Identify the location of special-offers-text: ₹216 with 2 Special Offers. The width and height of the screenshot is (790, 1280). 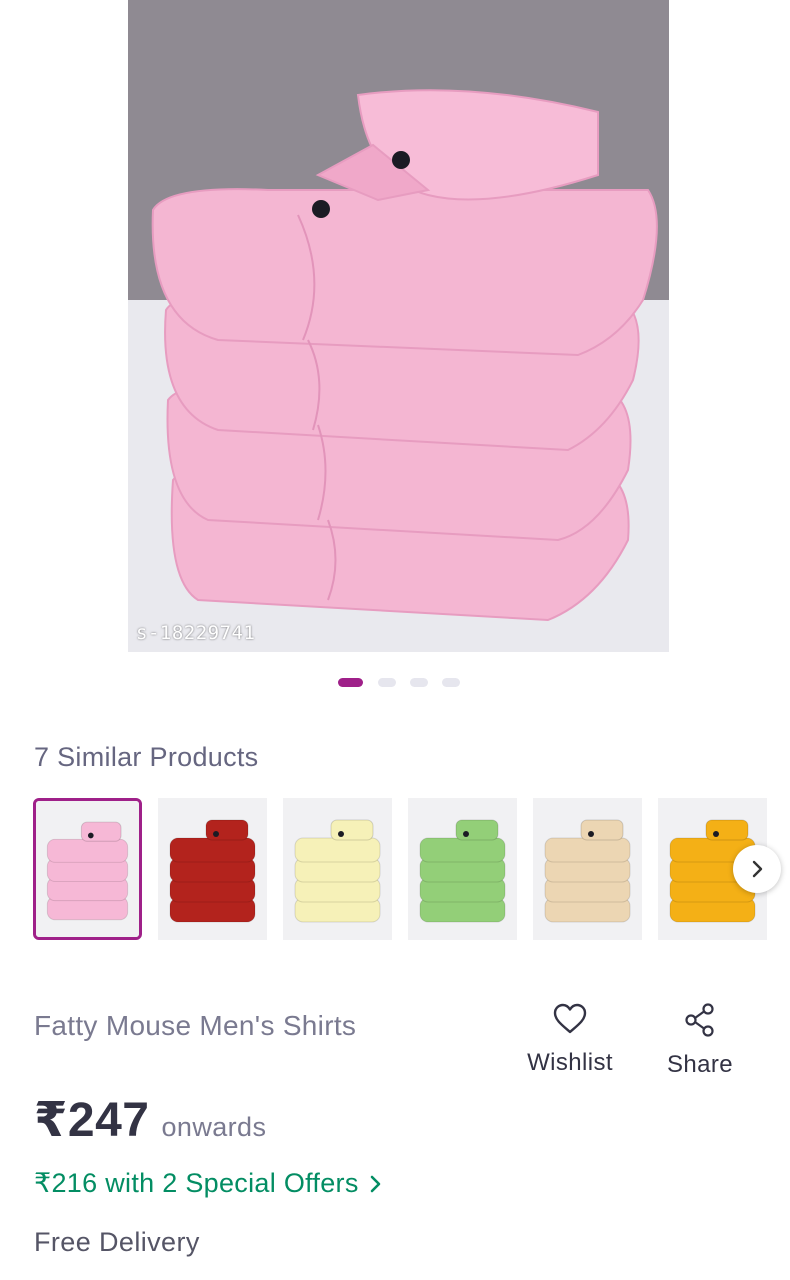
(196, 1183).